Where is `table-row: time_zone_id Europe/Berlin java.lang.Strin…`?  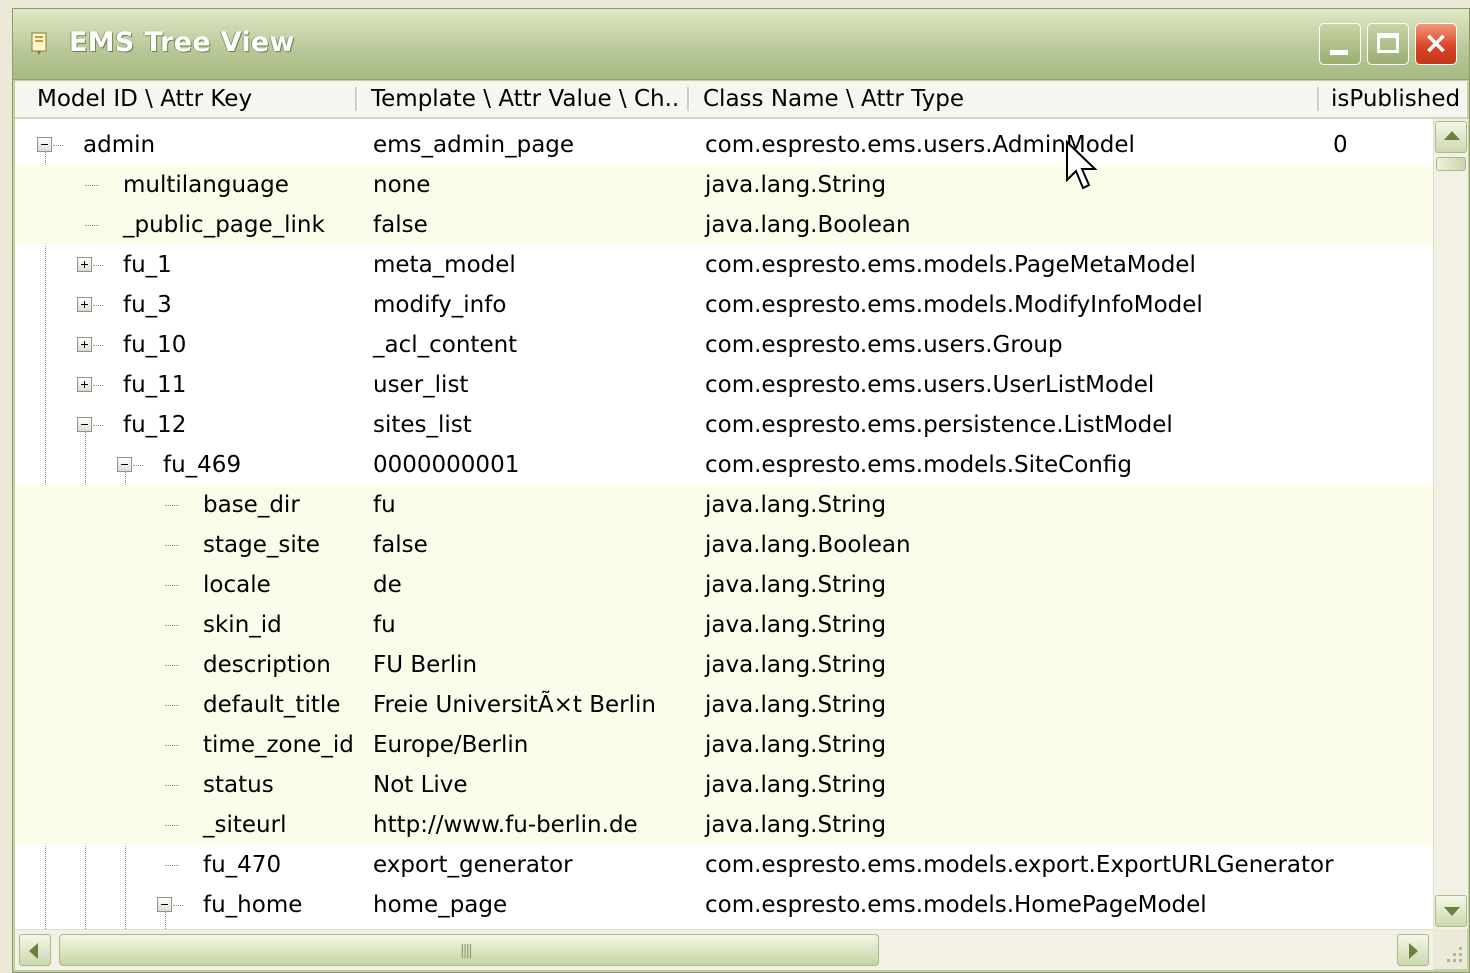
table-row: time_zone_id Europe/Berlin java.lang.Strin… is located at coordinates (724, 745).